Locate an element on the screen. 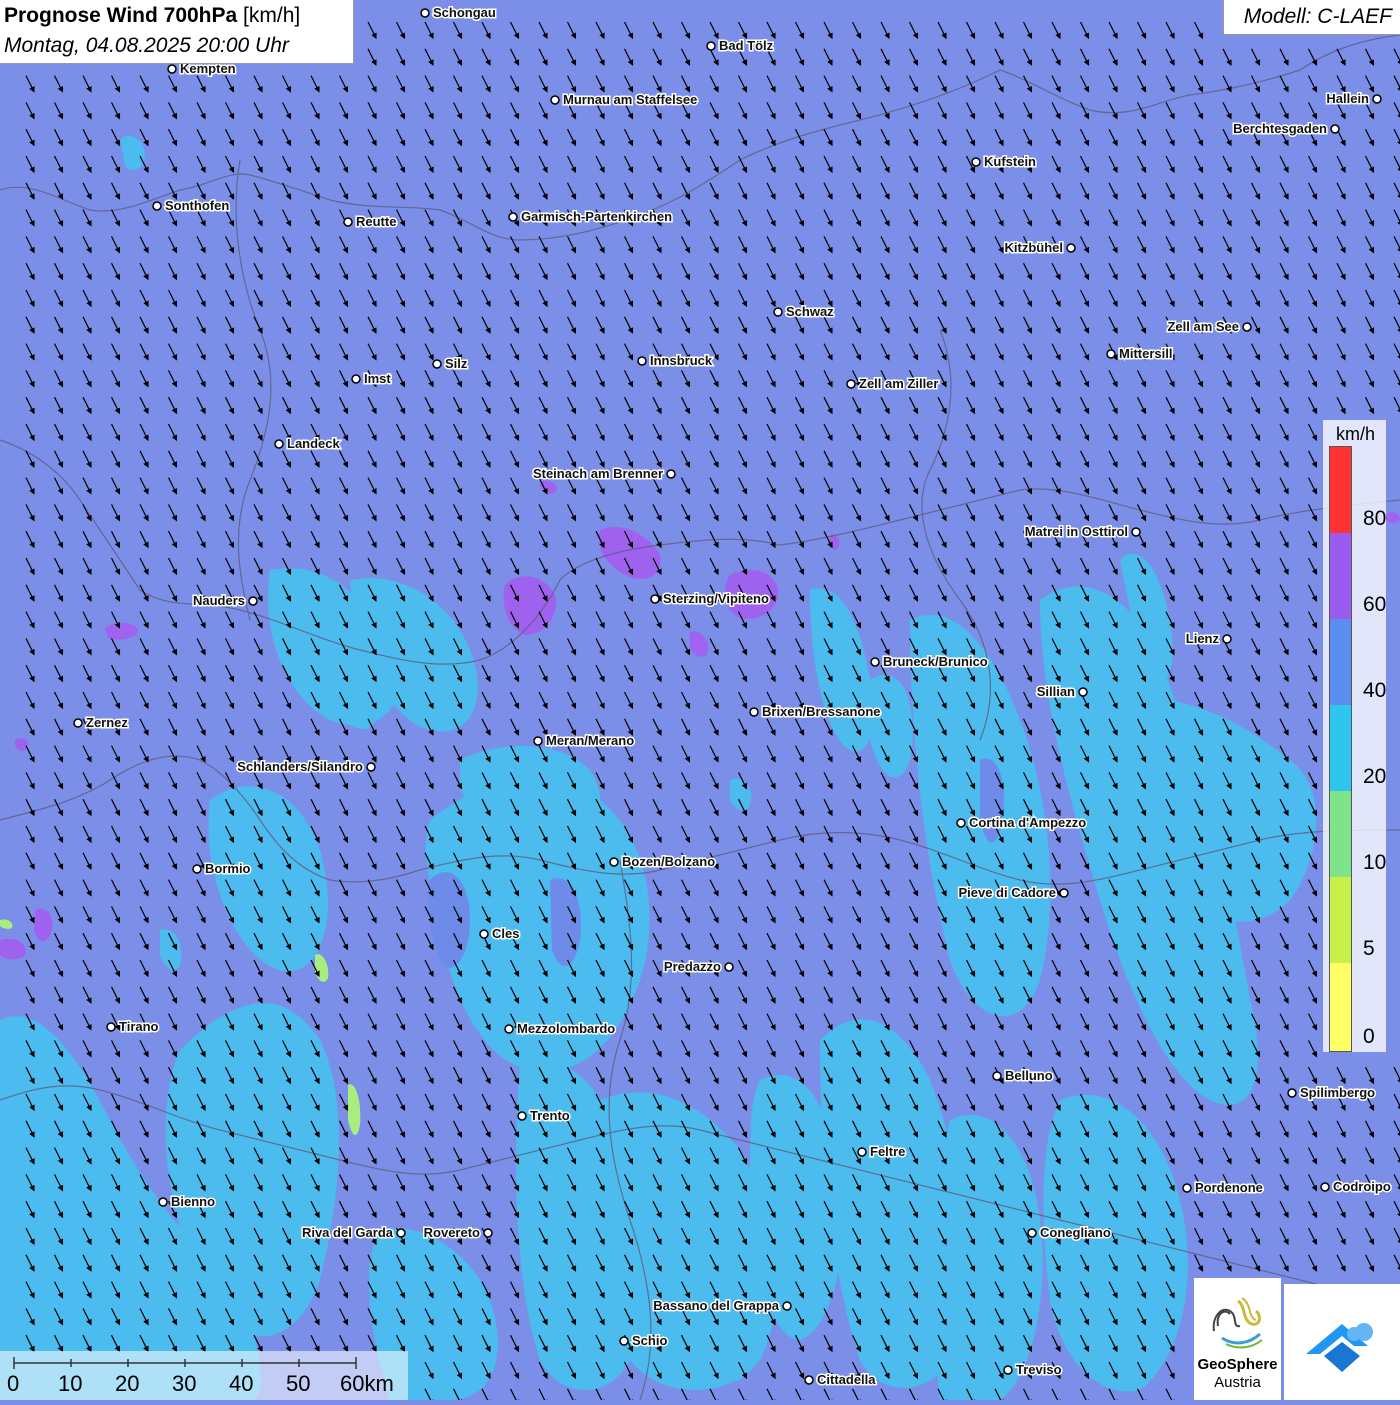 The image size is (1400, 1405). legend-tick-10: 10 is located at coordinates (1375, 862).